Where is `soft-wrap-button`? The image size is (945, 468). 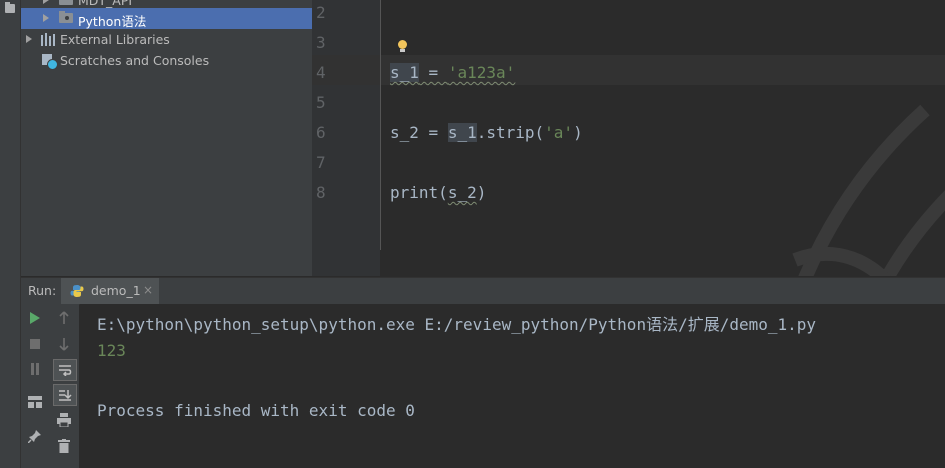 soft-wrap-button is located at coordinates (65, 370).